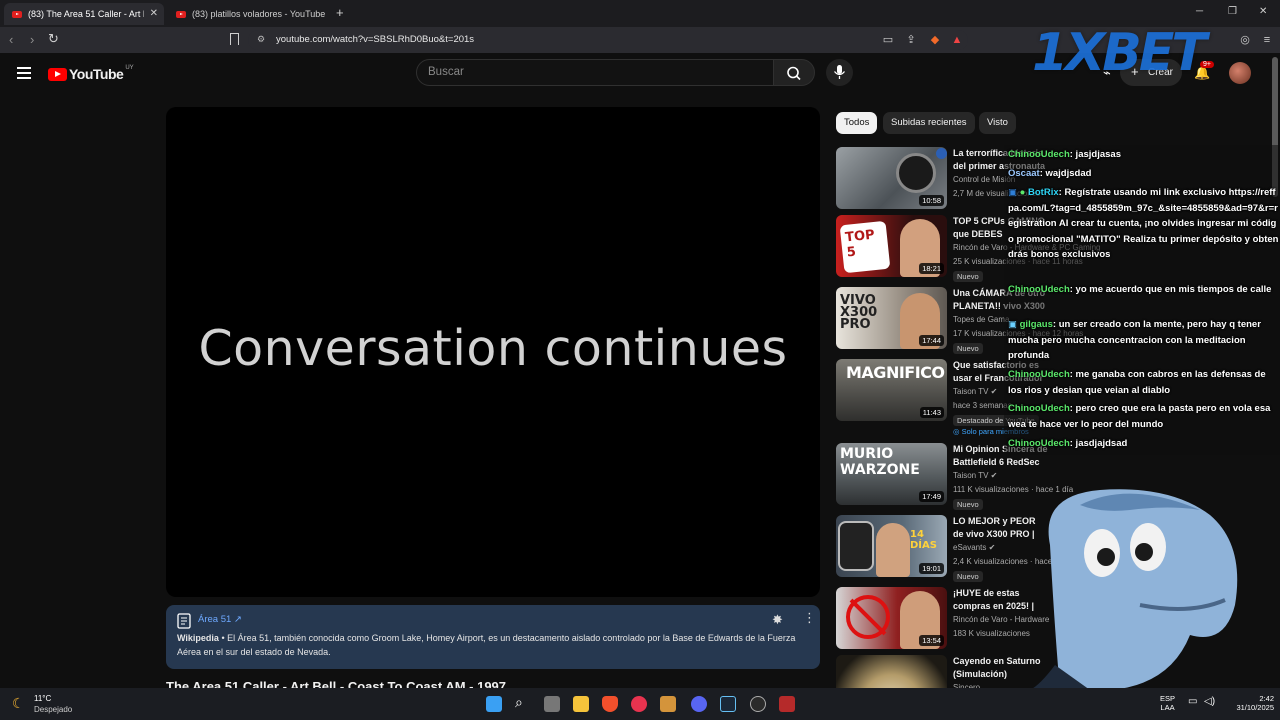  What do you see at coordinates (53, 709) in the screenshot?
I see `weather-desc: Despejado` at bounding box center [53, 709].